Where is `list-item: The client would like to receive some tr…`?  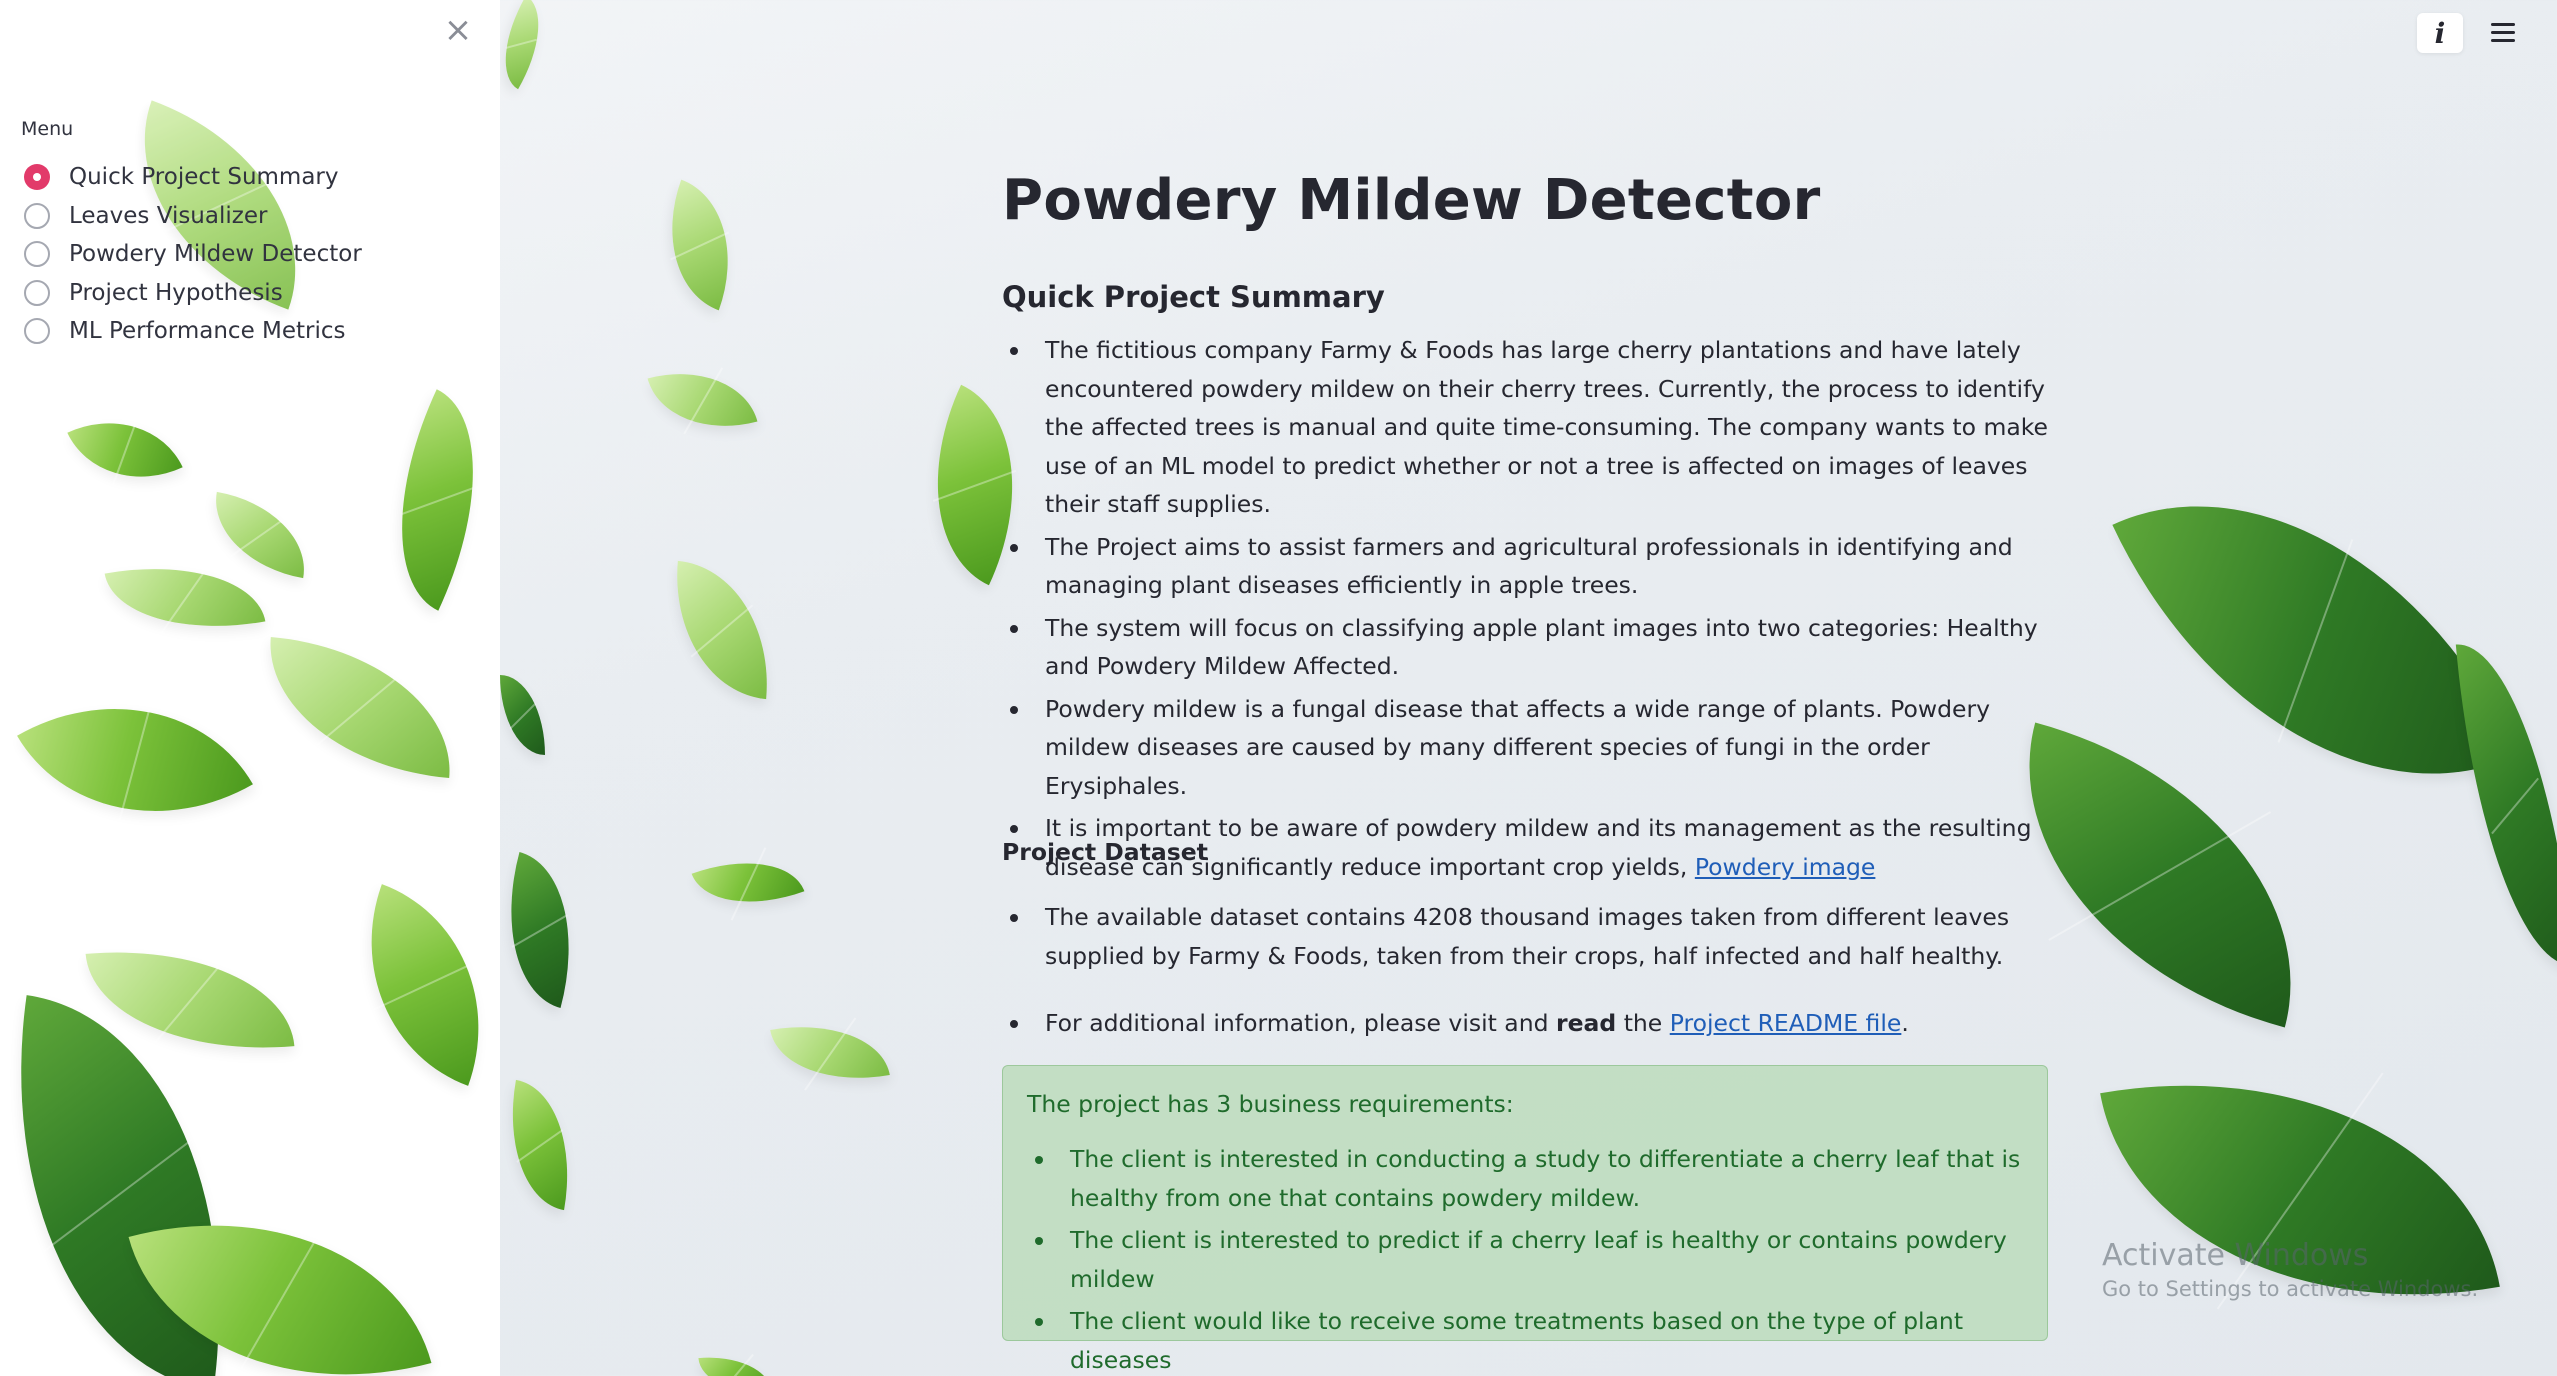 list-item: The client would like to receive some tr… is located at coordinates (1525, 1339).